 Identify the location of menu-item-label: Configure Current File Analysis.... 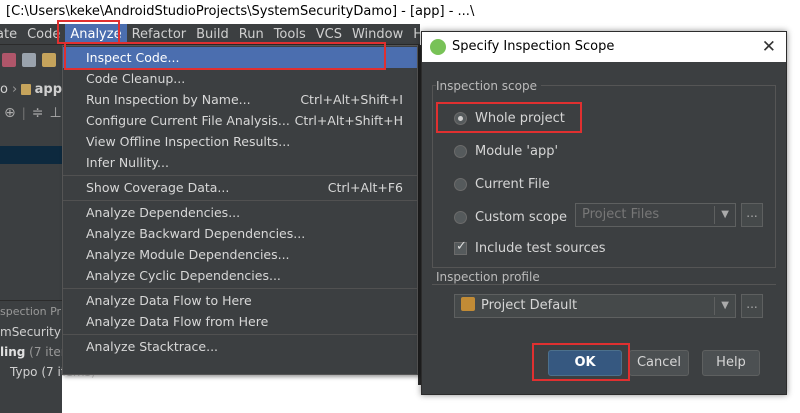
(188, 120).